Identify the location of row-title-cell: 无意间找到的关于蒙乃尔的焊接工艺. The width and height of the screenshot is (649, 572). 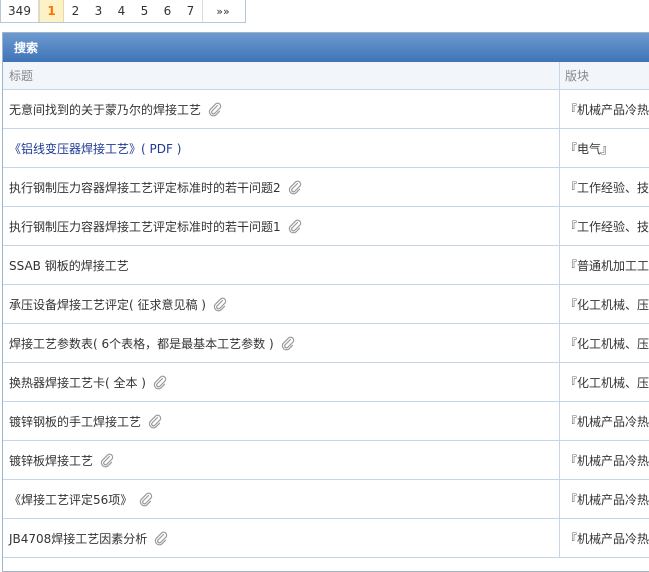
(281, 109).